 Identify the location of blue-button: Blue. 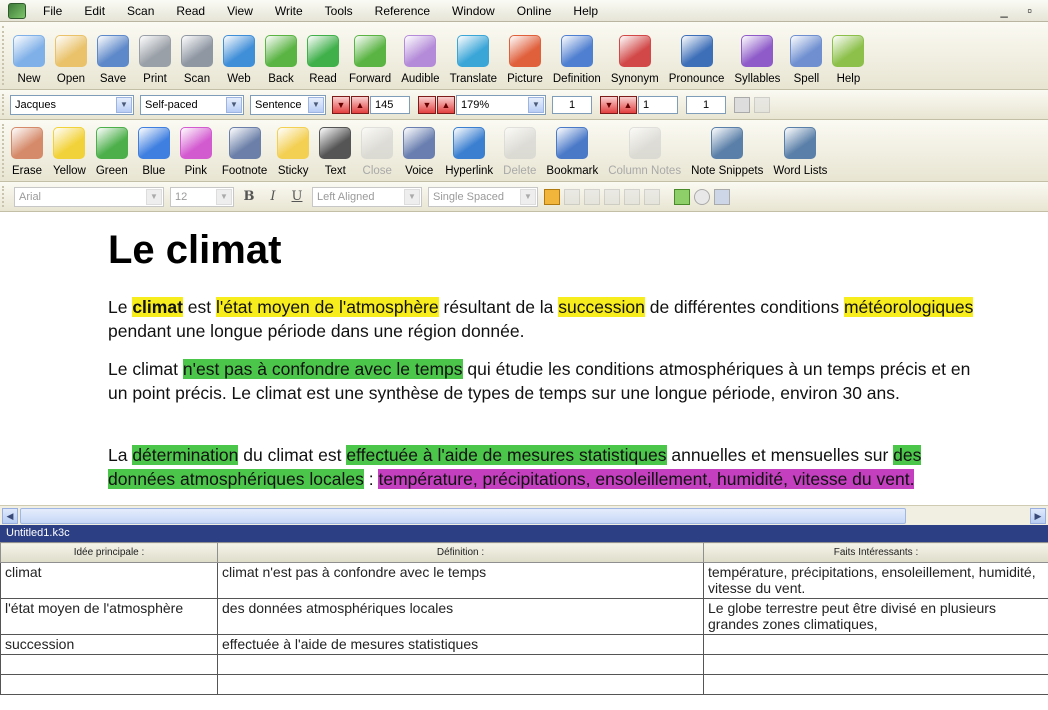
(154, 150).